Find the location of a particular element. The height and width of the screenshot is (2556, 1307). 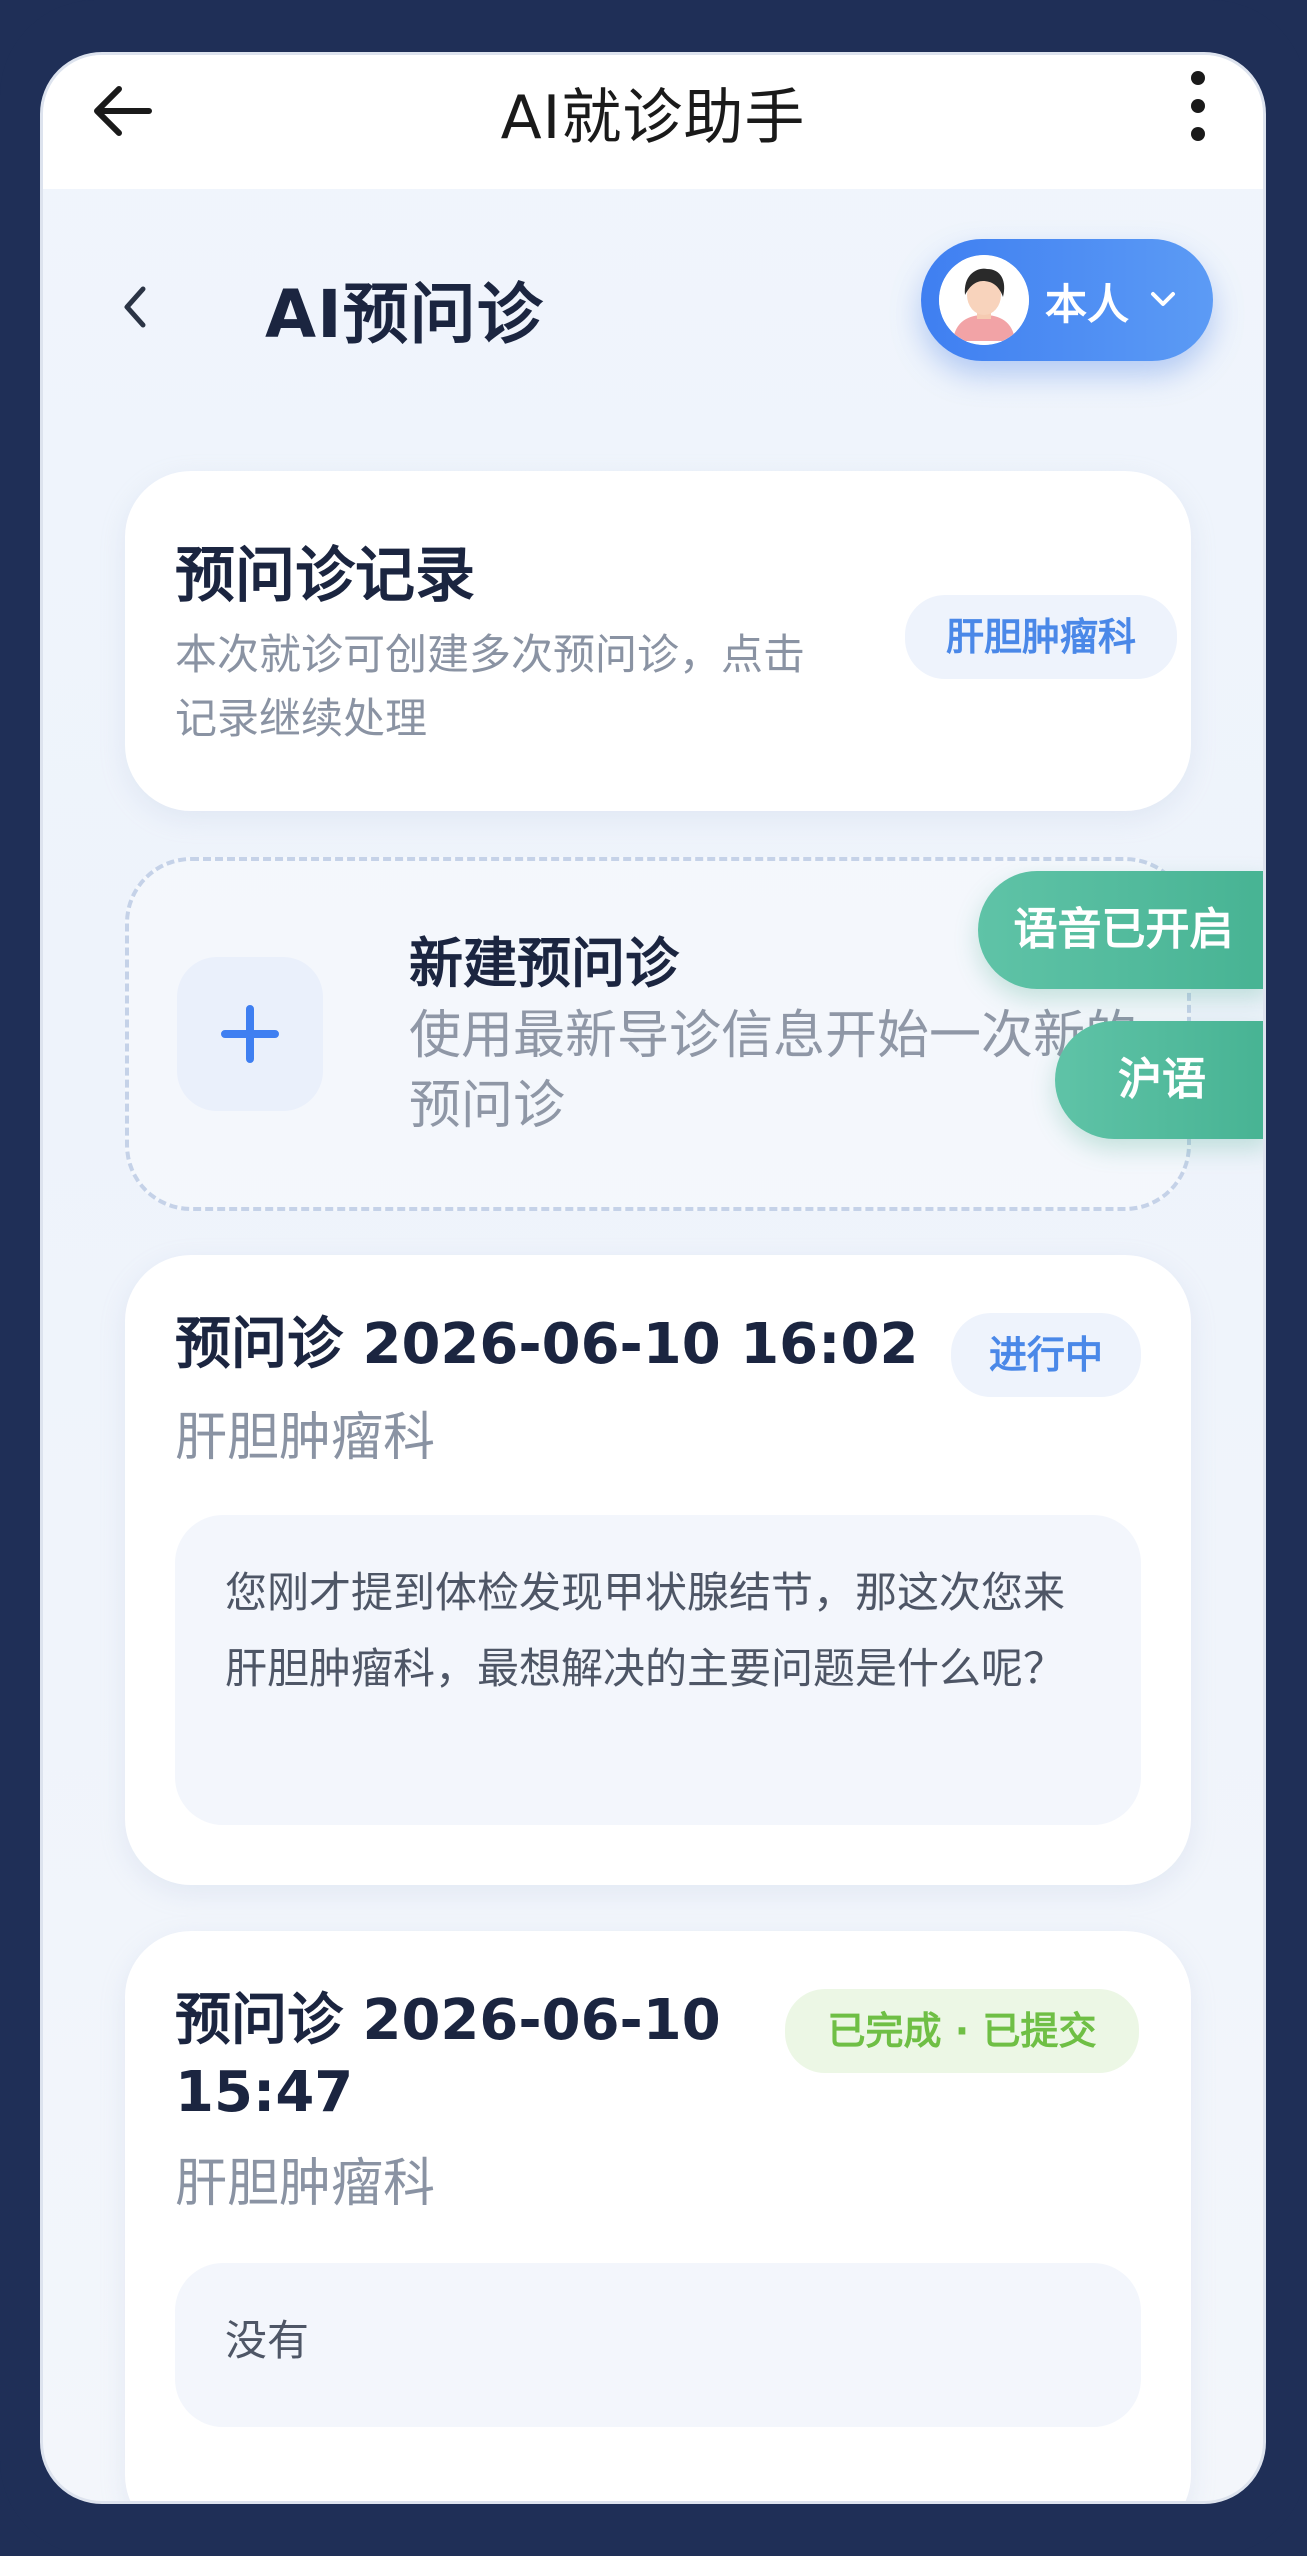

record-info-card: 预问诊记录 本次就诊可创建多次预问诊，点击记录继续处理 肝胆肿瘤科 is located at coordinates (658, 641).